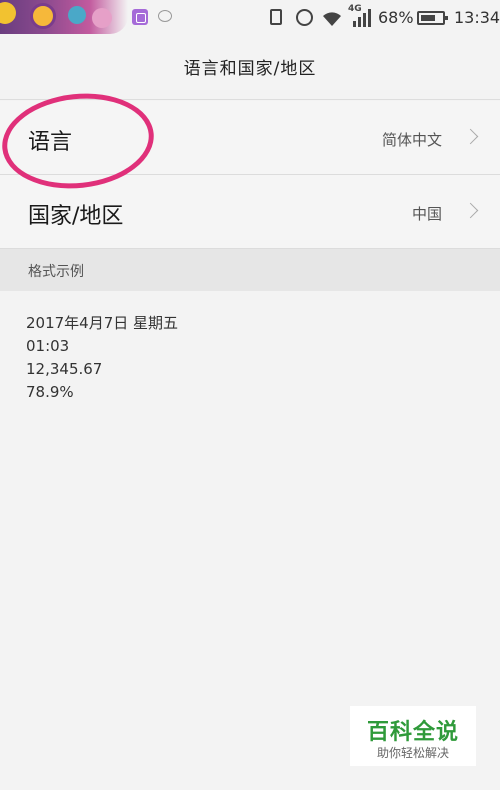 Image resolution: width=500 pixels, height=790 pixels. I want to click on message-notification-icon, so click(165, 16).